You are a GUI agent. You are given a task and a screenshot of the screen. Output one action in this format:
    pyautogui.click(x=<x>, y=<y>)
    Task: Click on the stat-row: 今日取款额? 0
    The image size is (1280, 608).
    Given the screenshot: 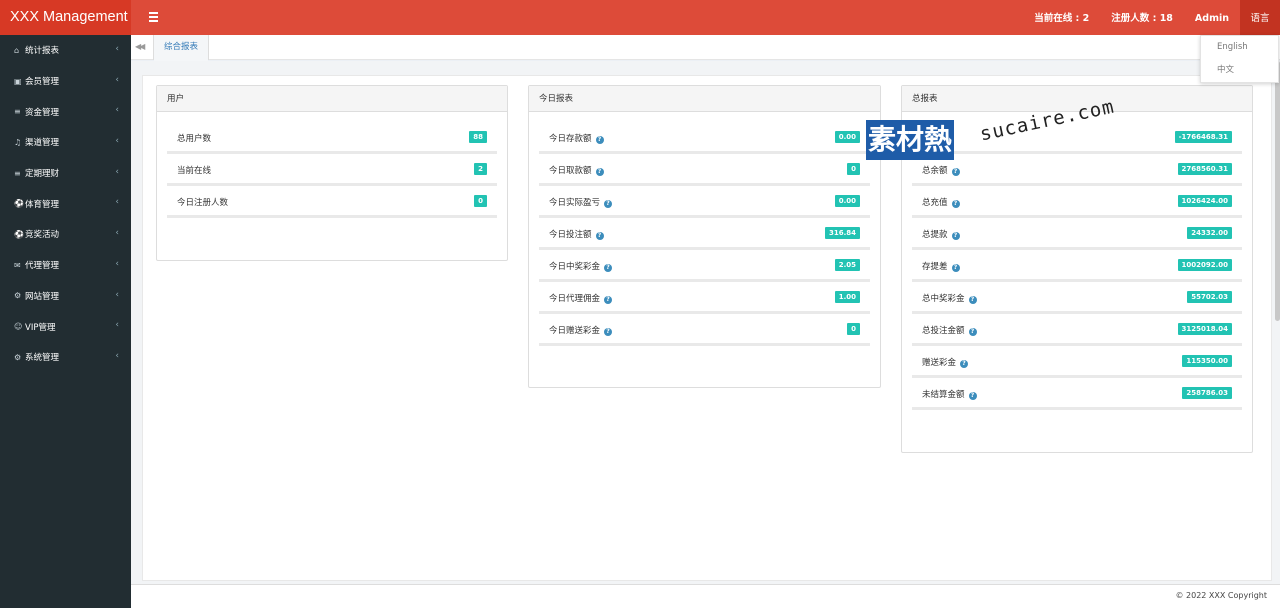 What is the action you would take?
    pyautogui.click(x=704, y=170)
    